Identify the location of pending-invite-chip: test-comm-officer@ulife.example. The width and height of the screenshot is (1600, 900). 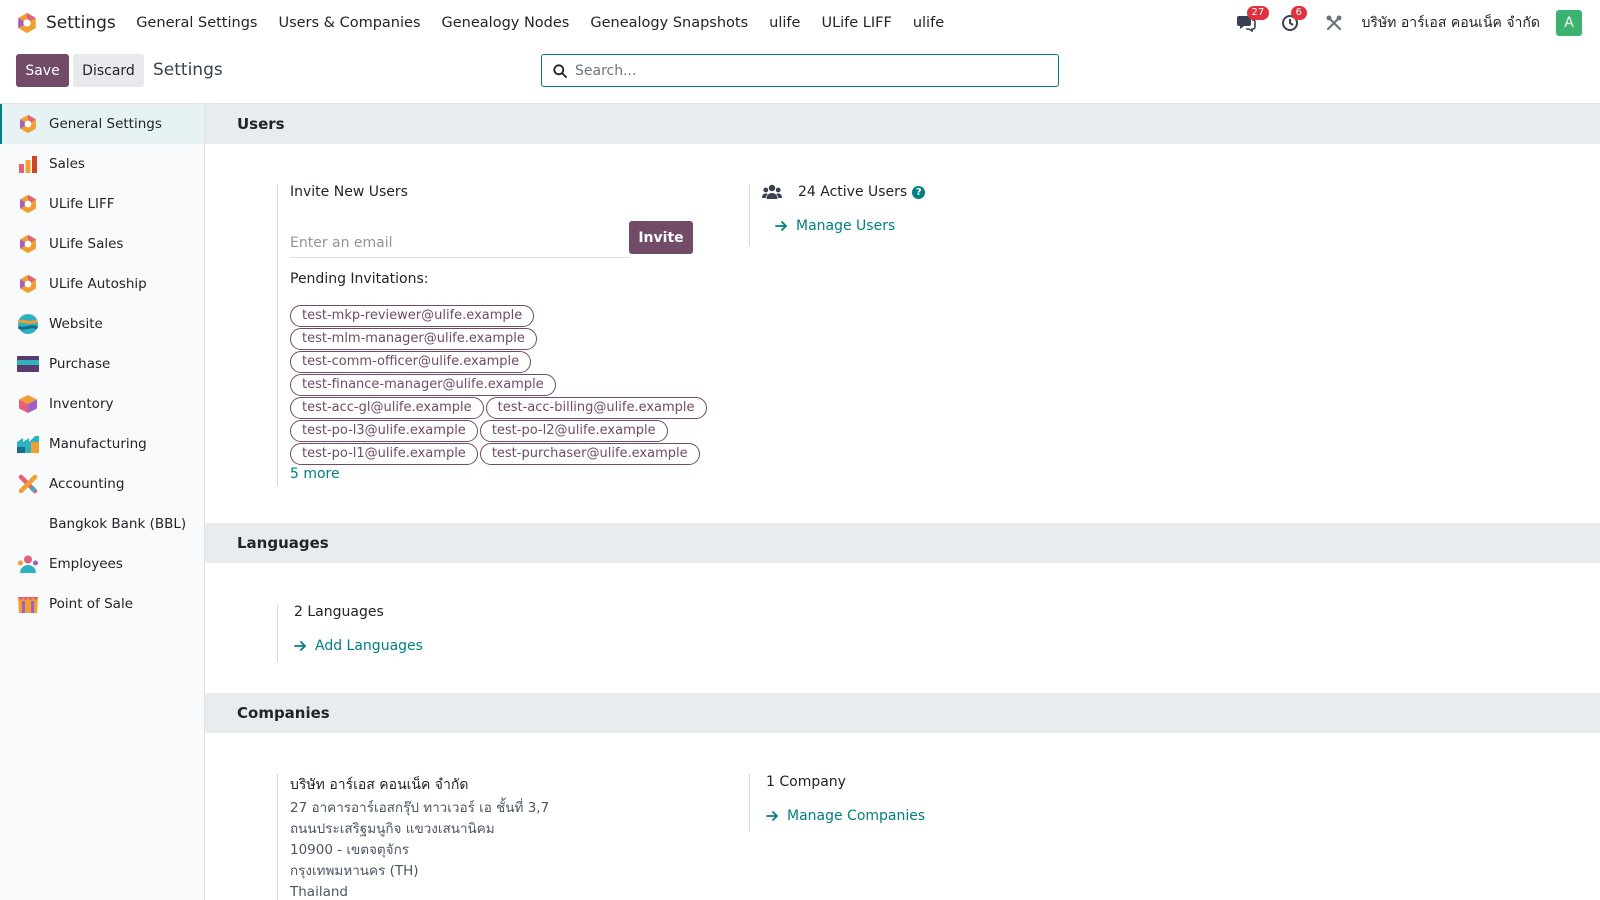
(411, 362).